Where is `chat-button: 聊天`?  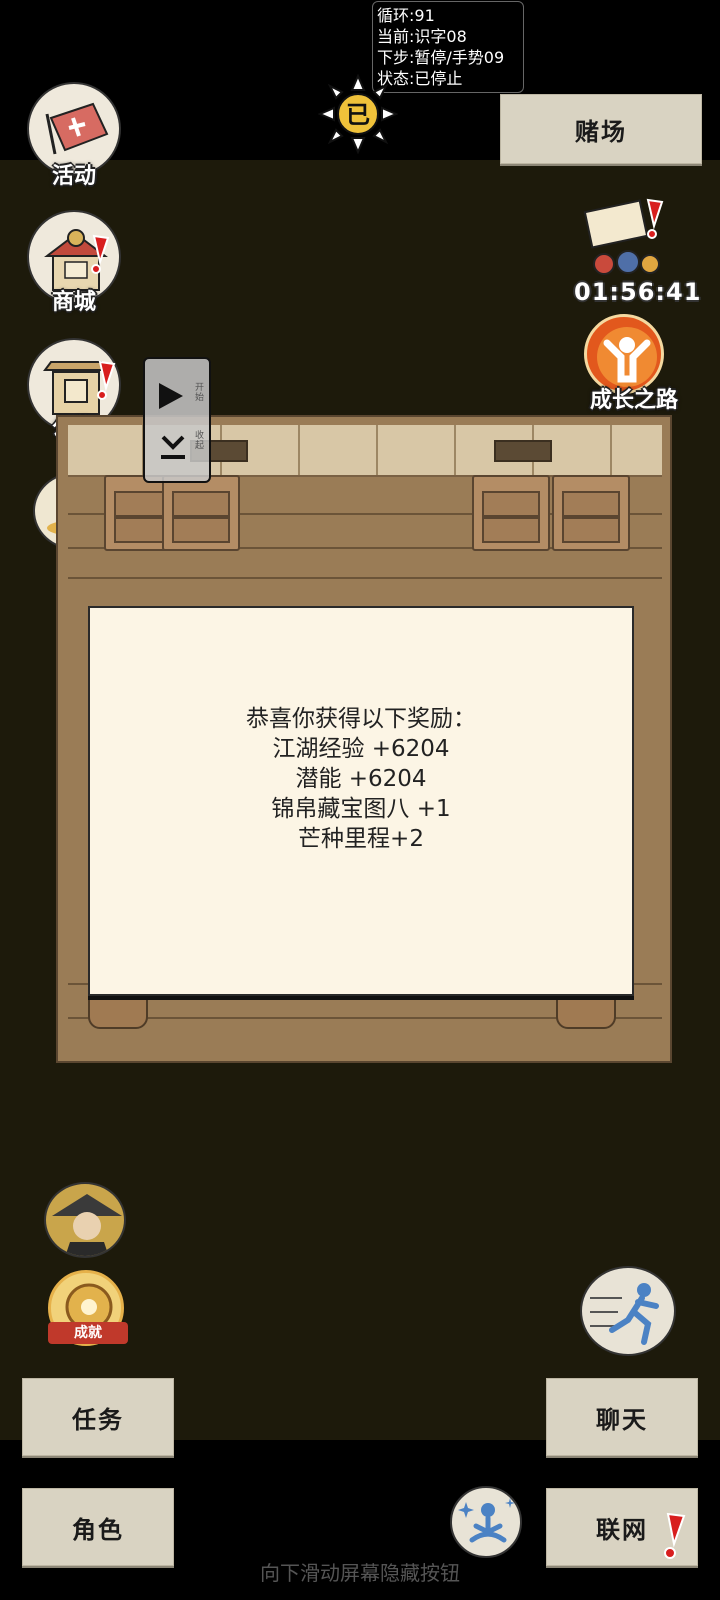
chat-button: 聊天 is located at coordinates (622, 1417).